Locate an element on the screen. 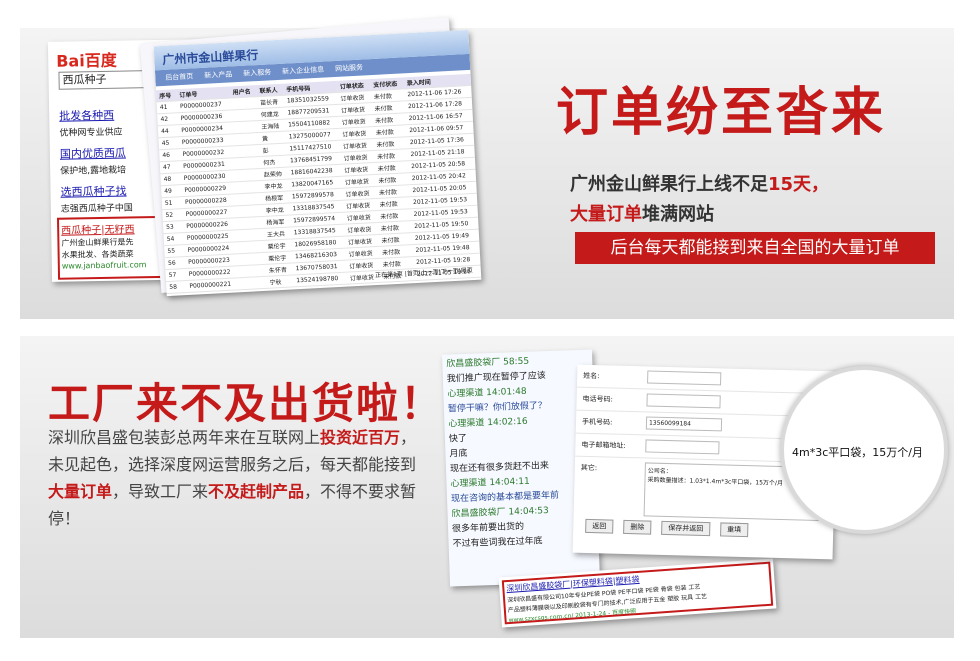 The image size is (980, 661). tab-website: 网站服务 is located at coordinates (349, 68).